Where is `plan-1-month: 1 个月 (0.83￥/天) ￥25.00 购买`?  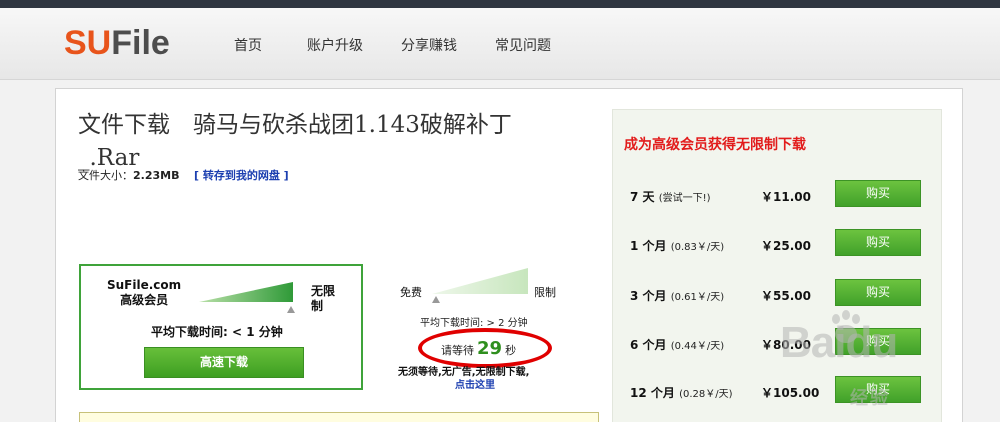 plan-1-month: 1 个月 (0.83￥/天) ￥25.00 购买 is located at coordinates (778, 244).